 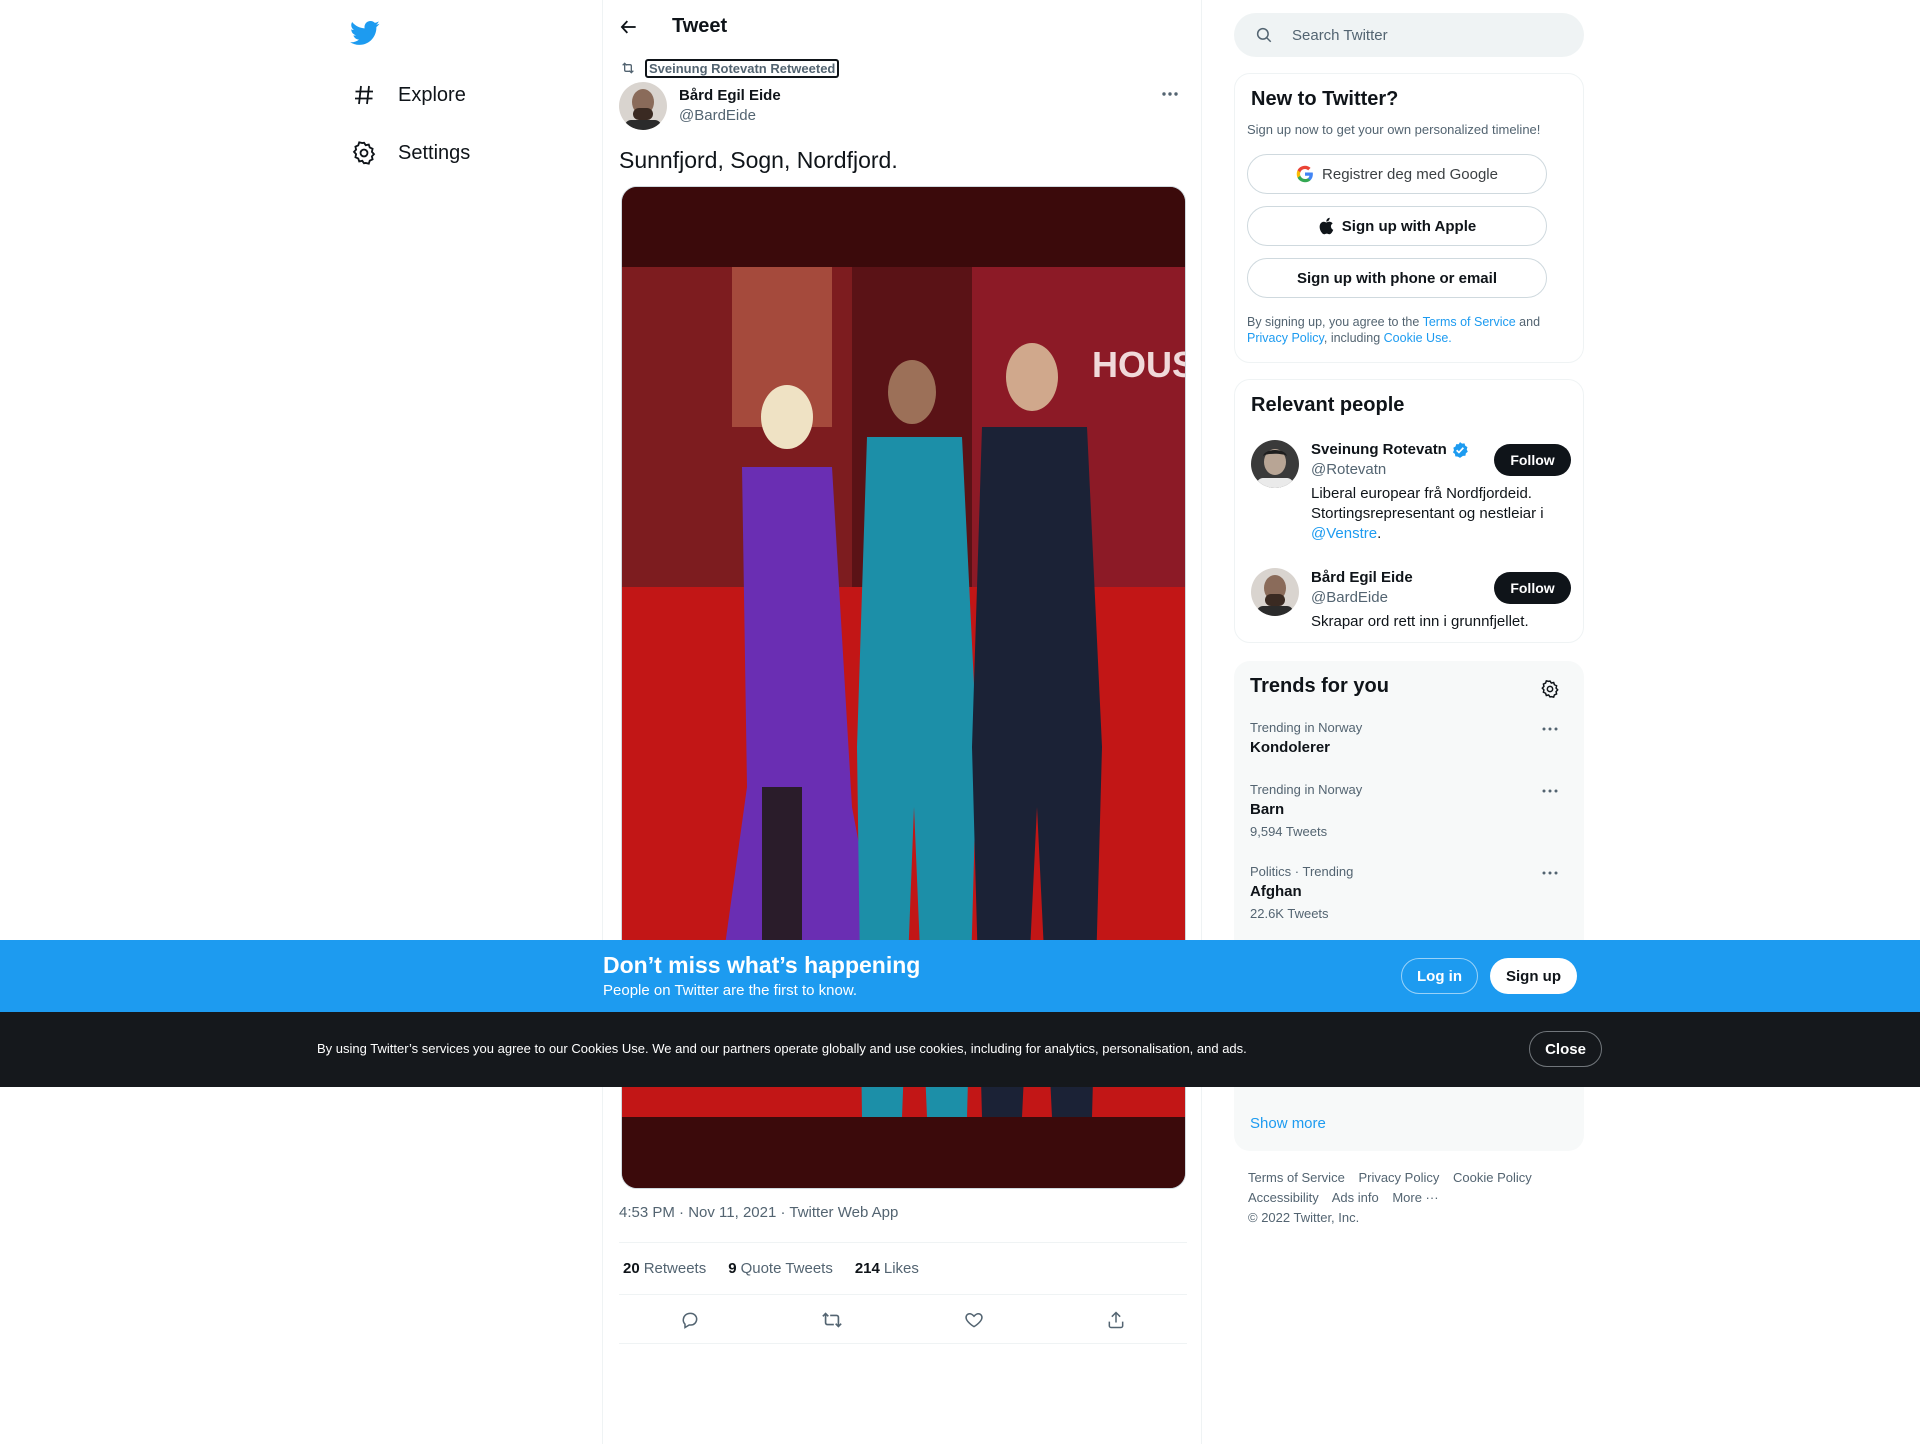 I want to click on tweet-author: Bård Egil Eide @BardEide, so click(x=700, y=106).